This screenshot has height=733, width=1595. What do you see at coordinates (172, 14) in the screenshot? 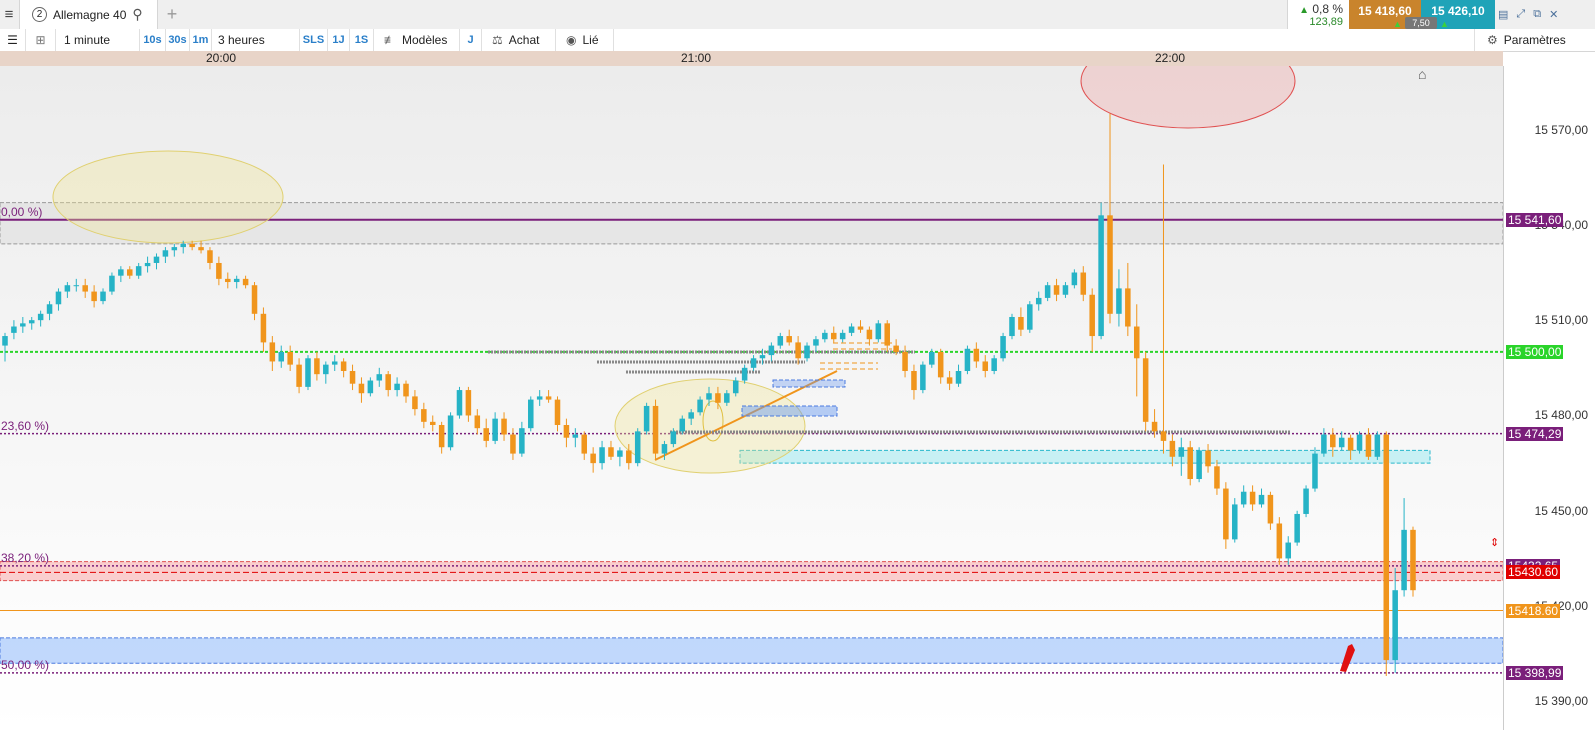
I see `add-tab-icon: +` at bounding box center [172, 14].